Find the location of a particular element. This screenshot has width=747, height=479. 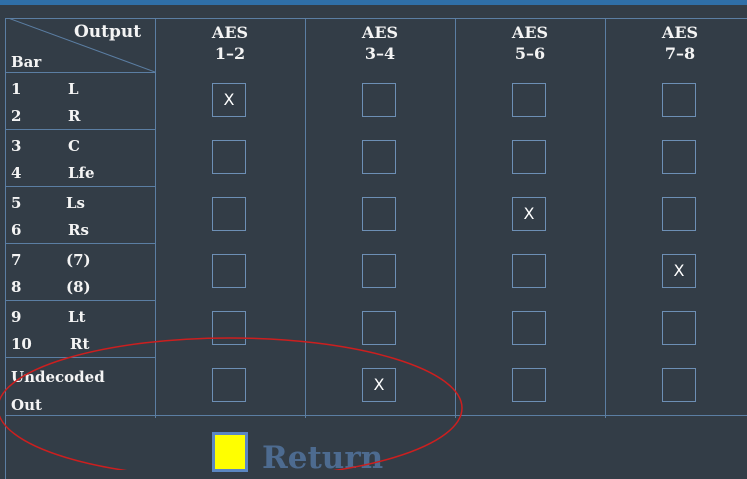

row-label-line: Out is located at coordinates (26, 405).